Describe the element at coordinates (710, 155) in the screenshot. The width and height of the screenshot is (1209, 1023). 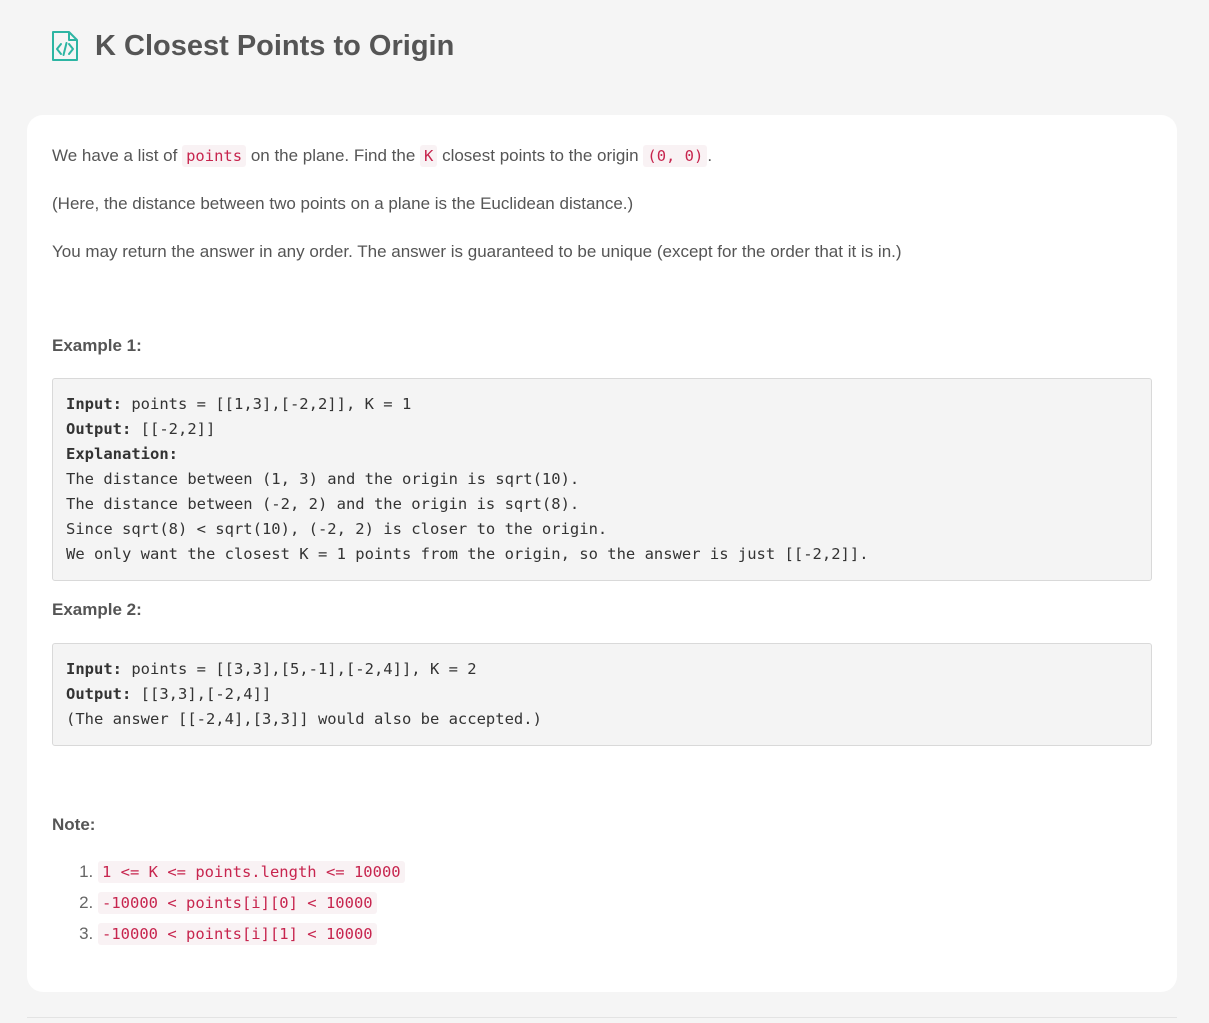
I see `description-text: .` at that location.